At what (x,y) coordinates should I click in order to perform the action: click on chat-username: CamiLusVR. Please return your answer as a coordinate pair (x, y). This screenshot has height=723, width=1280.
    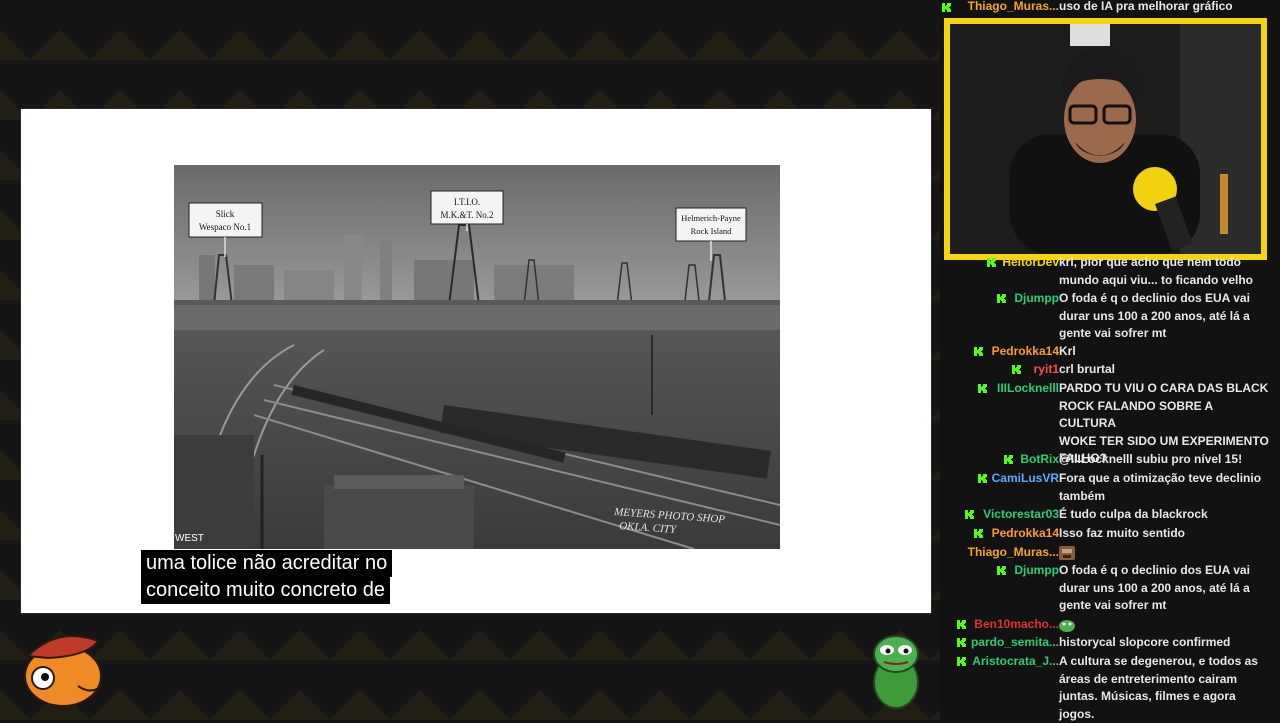
    Looking at the image, I should click on (1025, 479).